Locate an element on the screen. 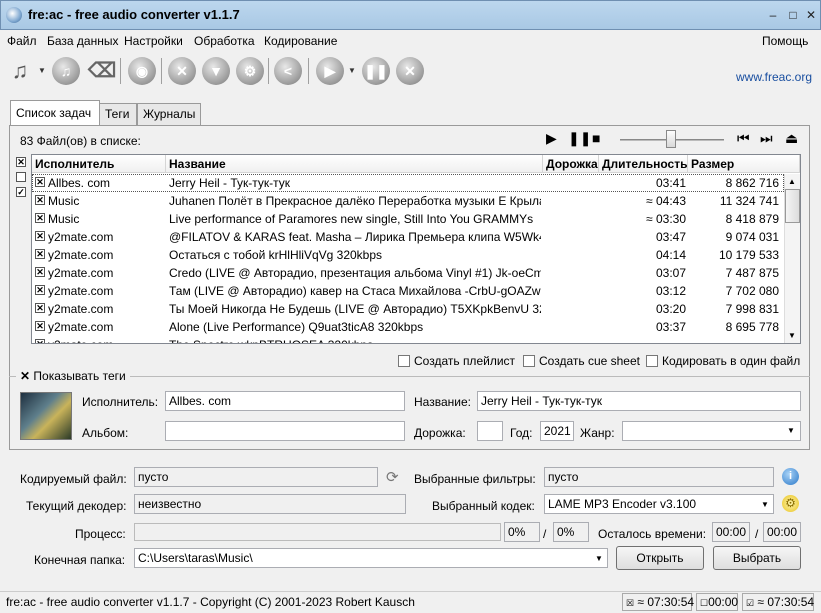  share-icon: < is located at coordinates (288, 71).